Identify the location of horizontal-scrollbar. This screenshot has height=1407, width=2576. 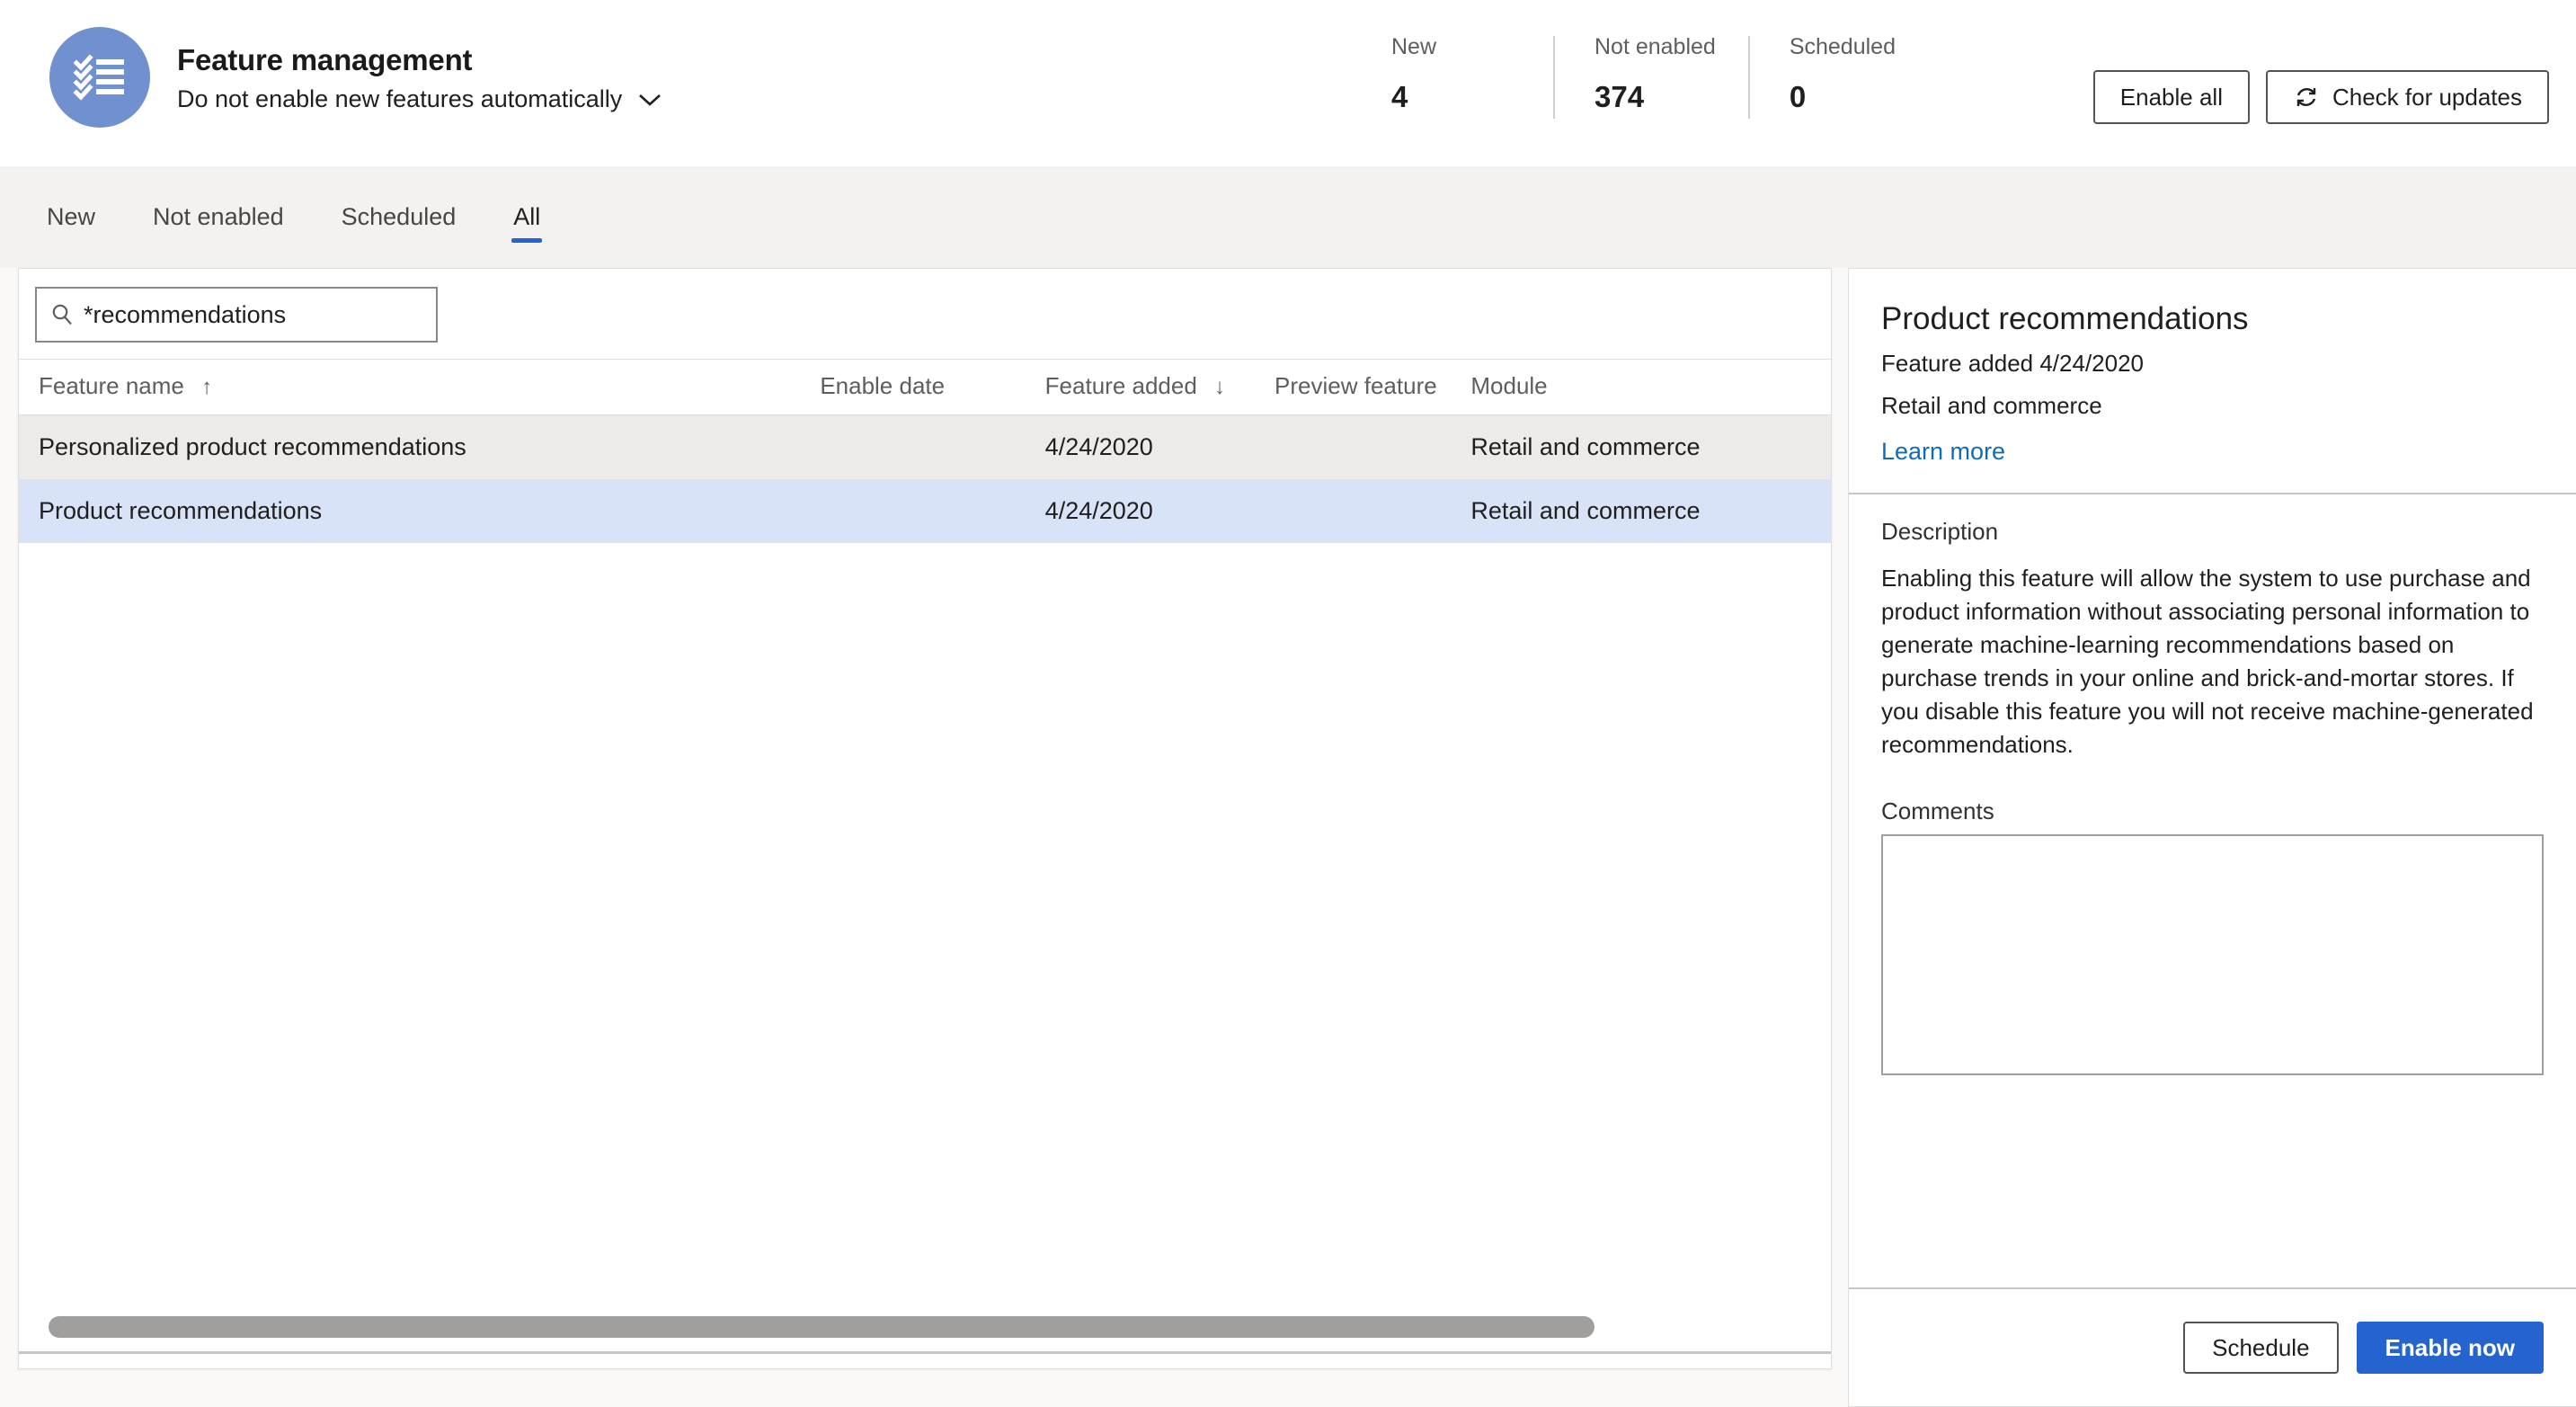
(925, 1327).